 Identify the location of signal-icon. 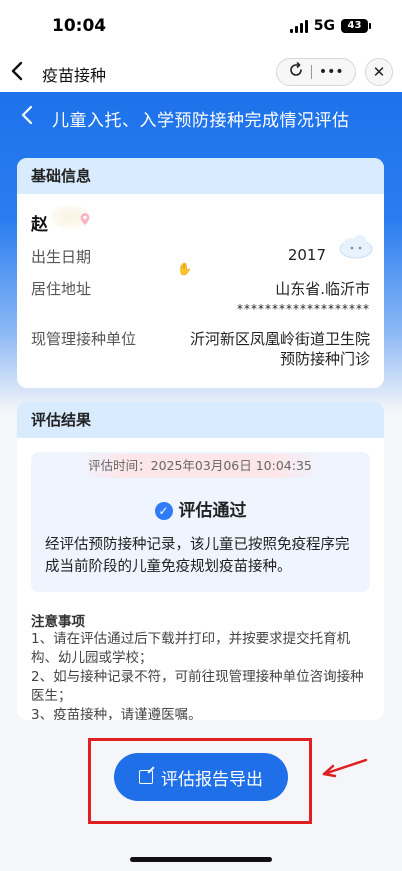
(298, 26).